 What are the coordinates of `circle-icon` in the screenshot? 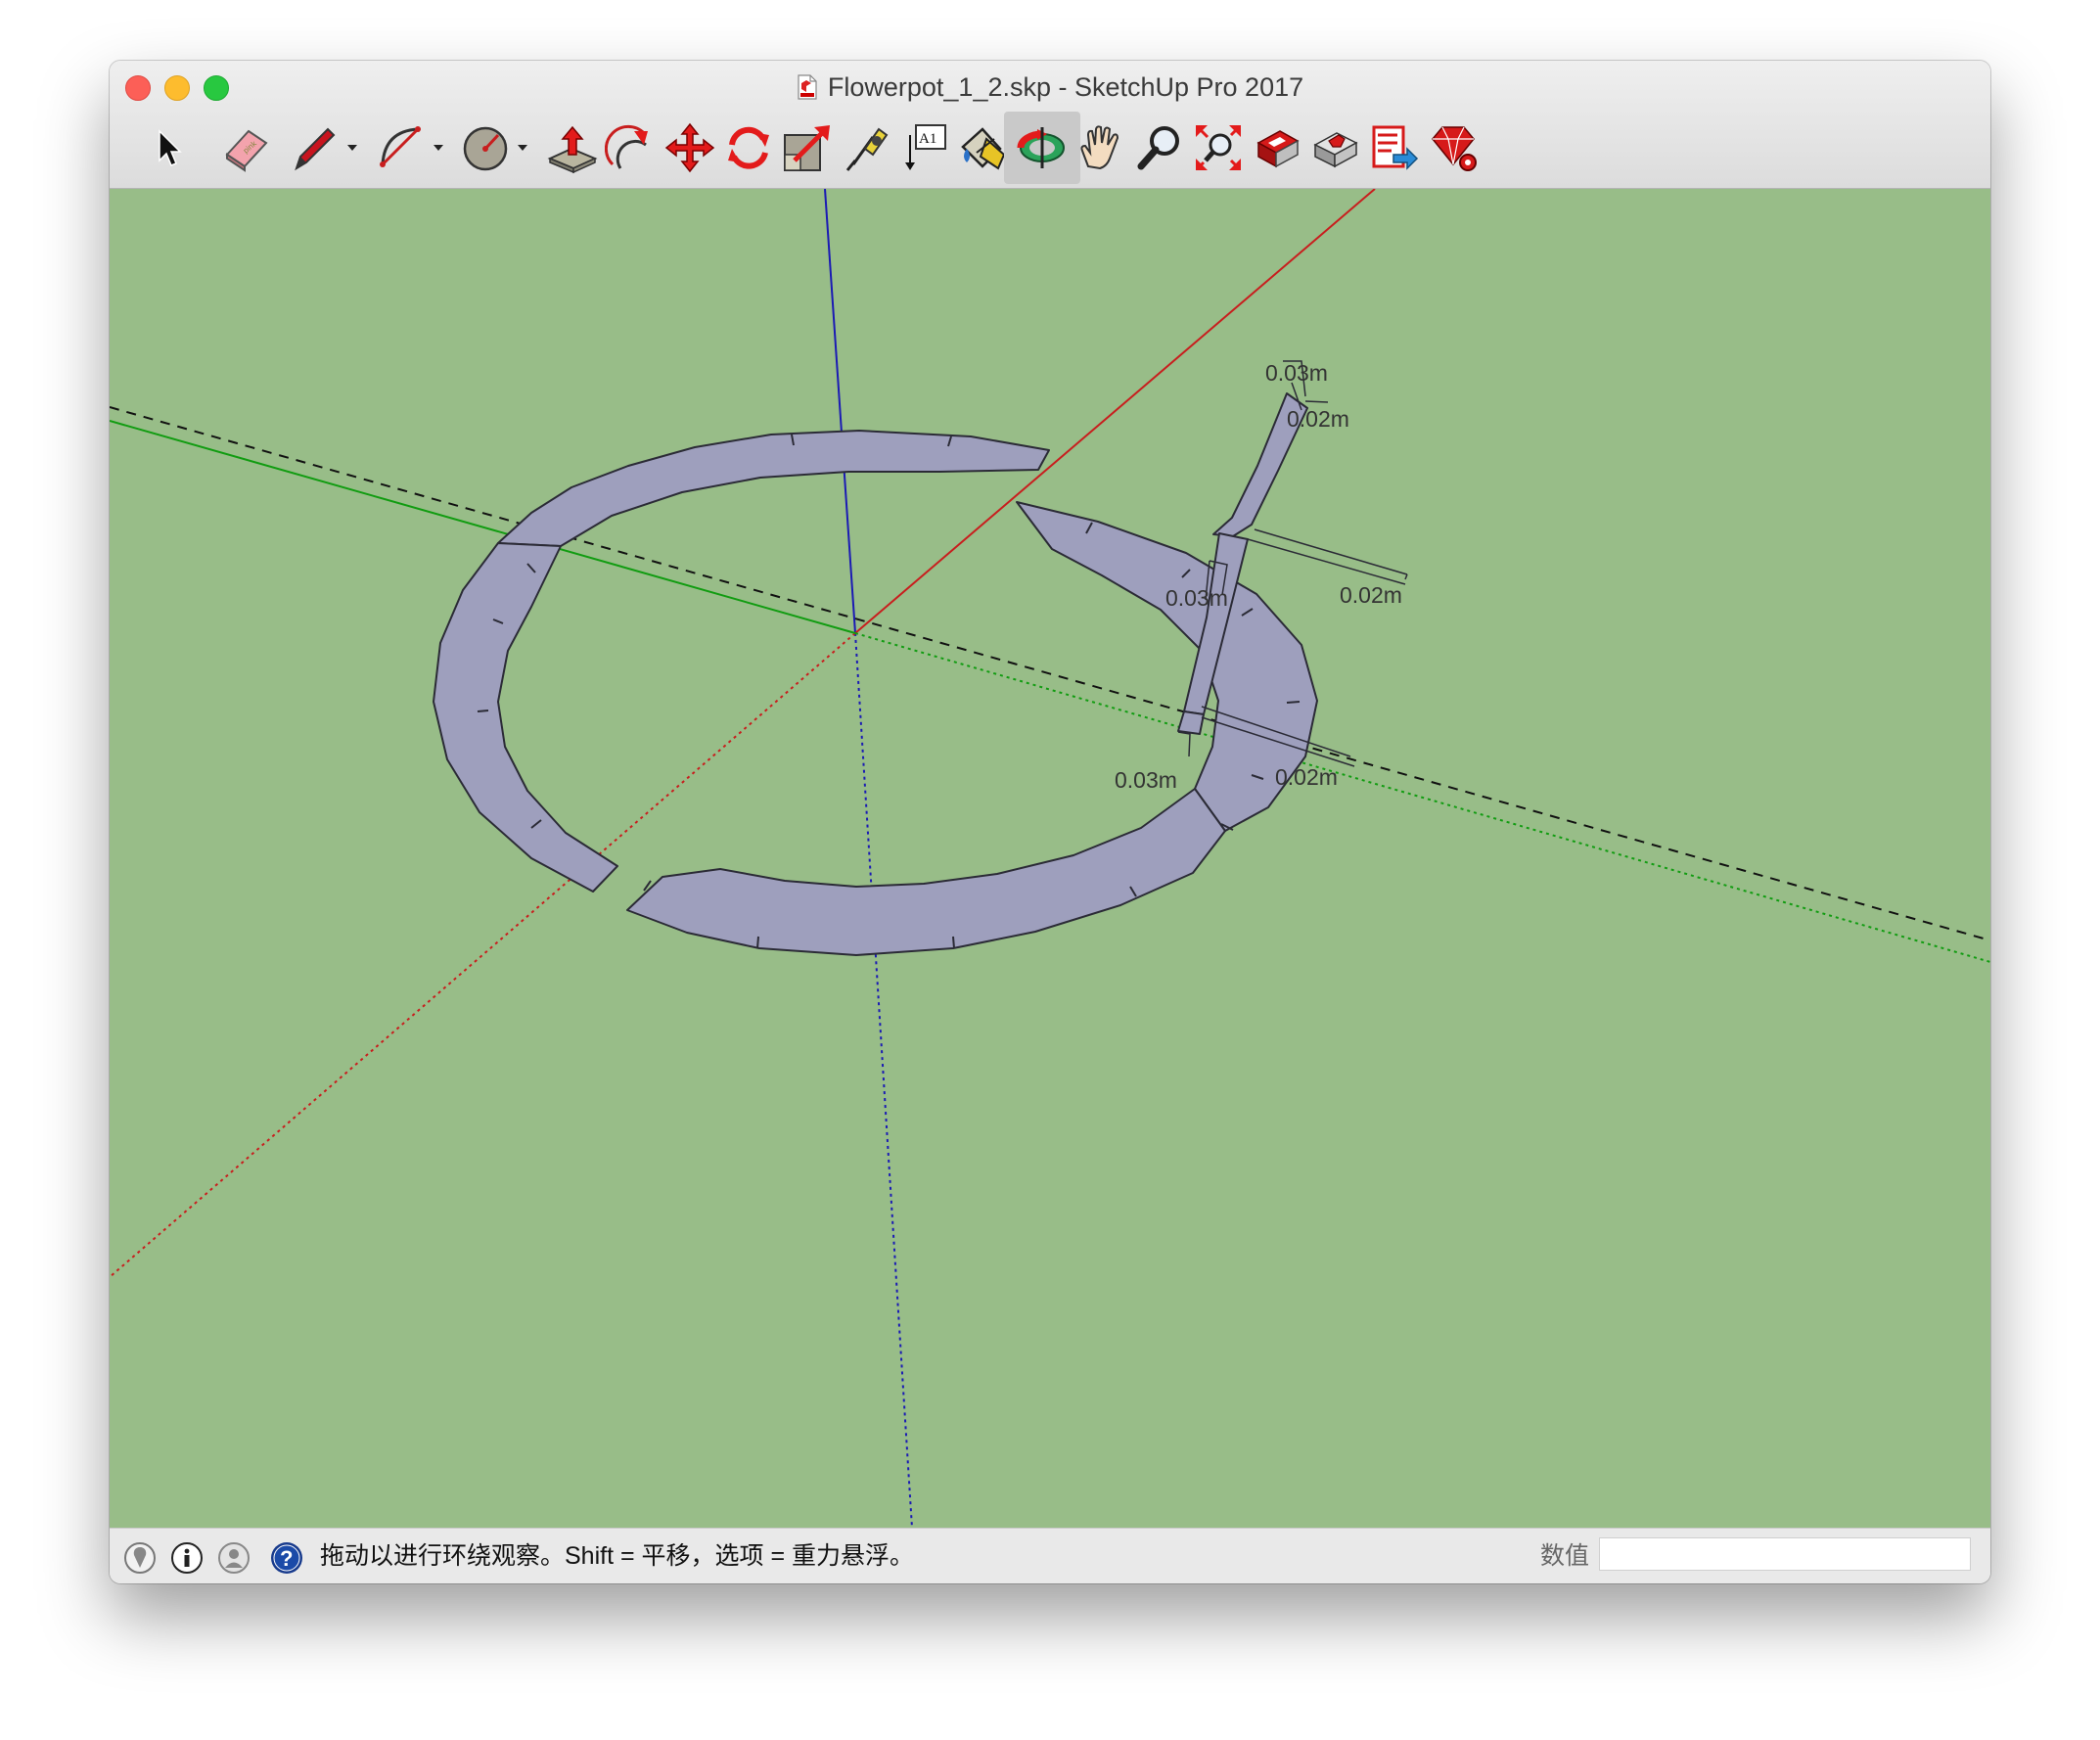 It's located at (495, 148).